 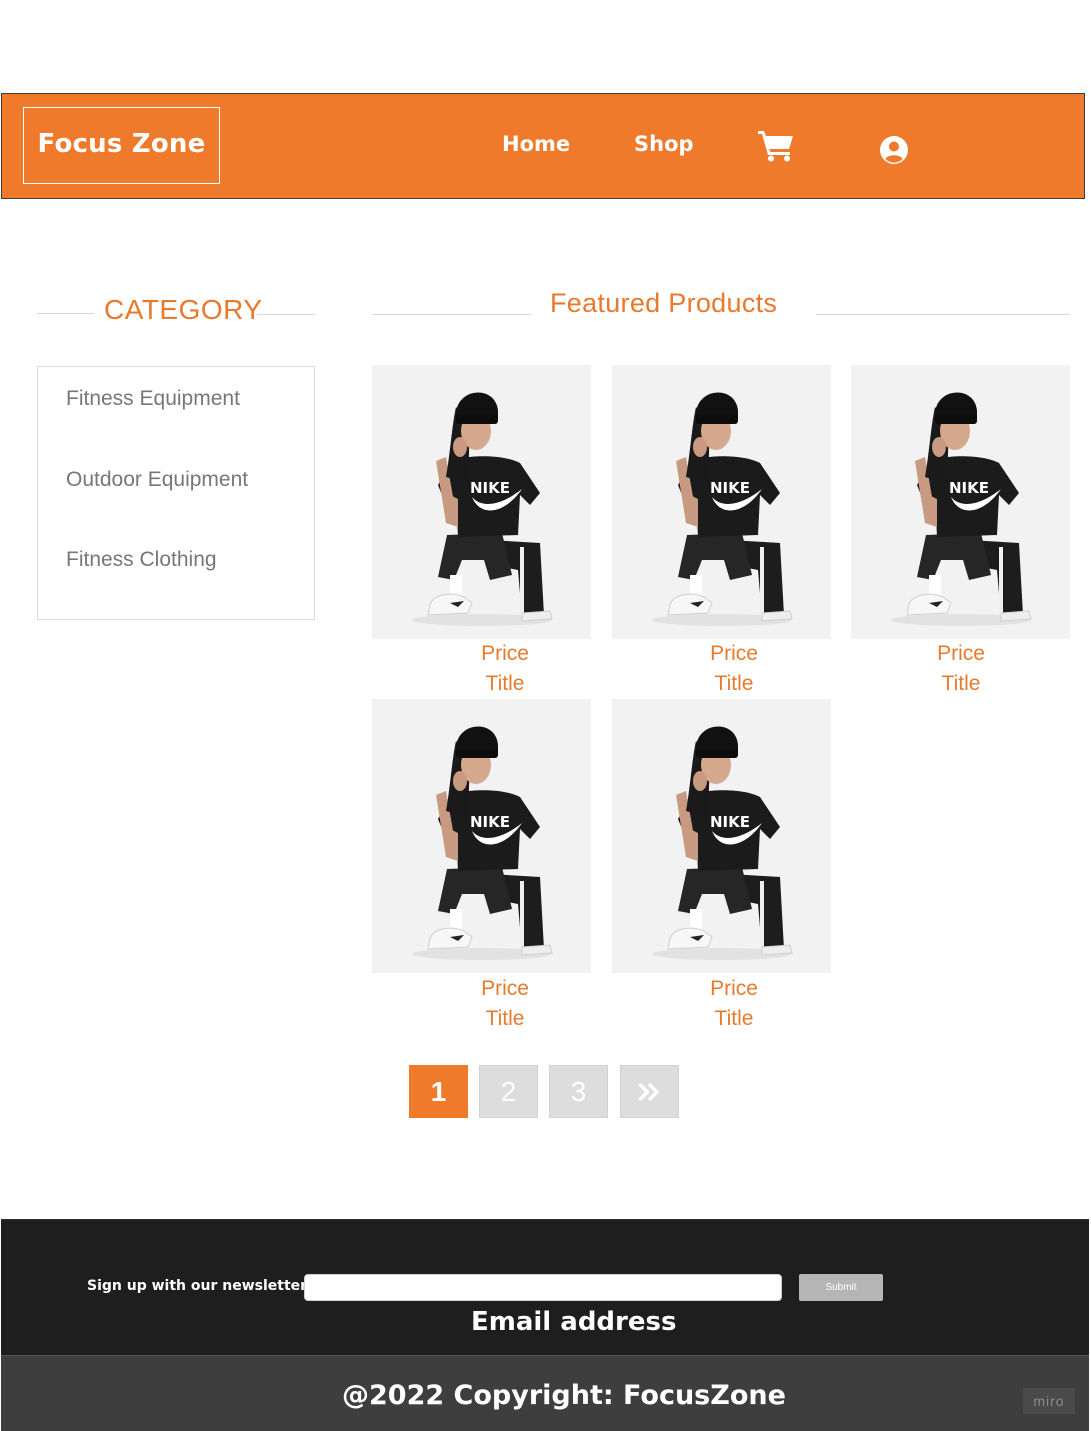 I want to click on email-address-label: Email address, so click(x=574, y=1322).